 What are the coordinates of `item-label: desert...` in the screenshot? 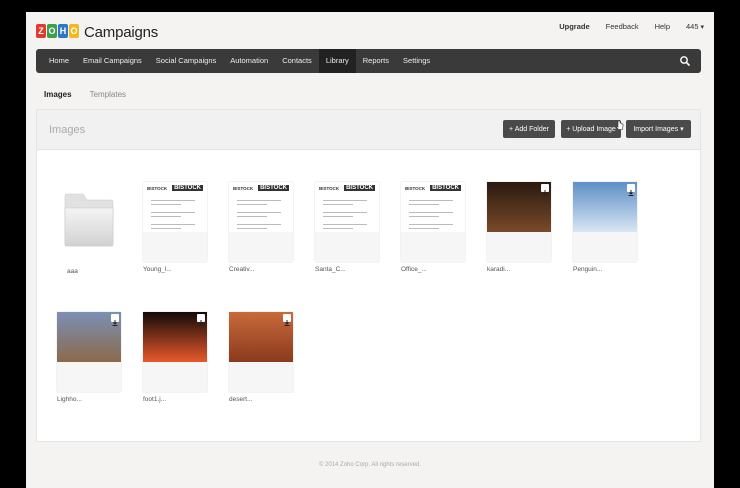 It's located at (241, 399).